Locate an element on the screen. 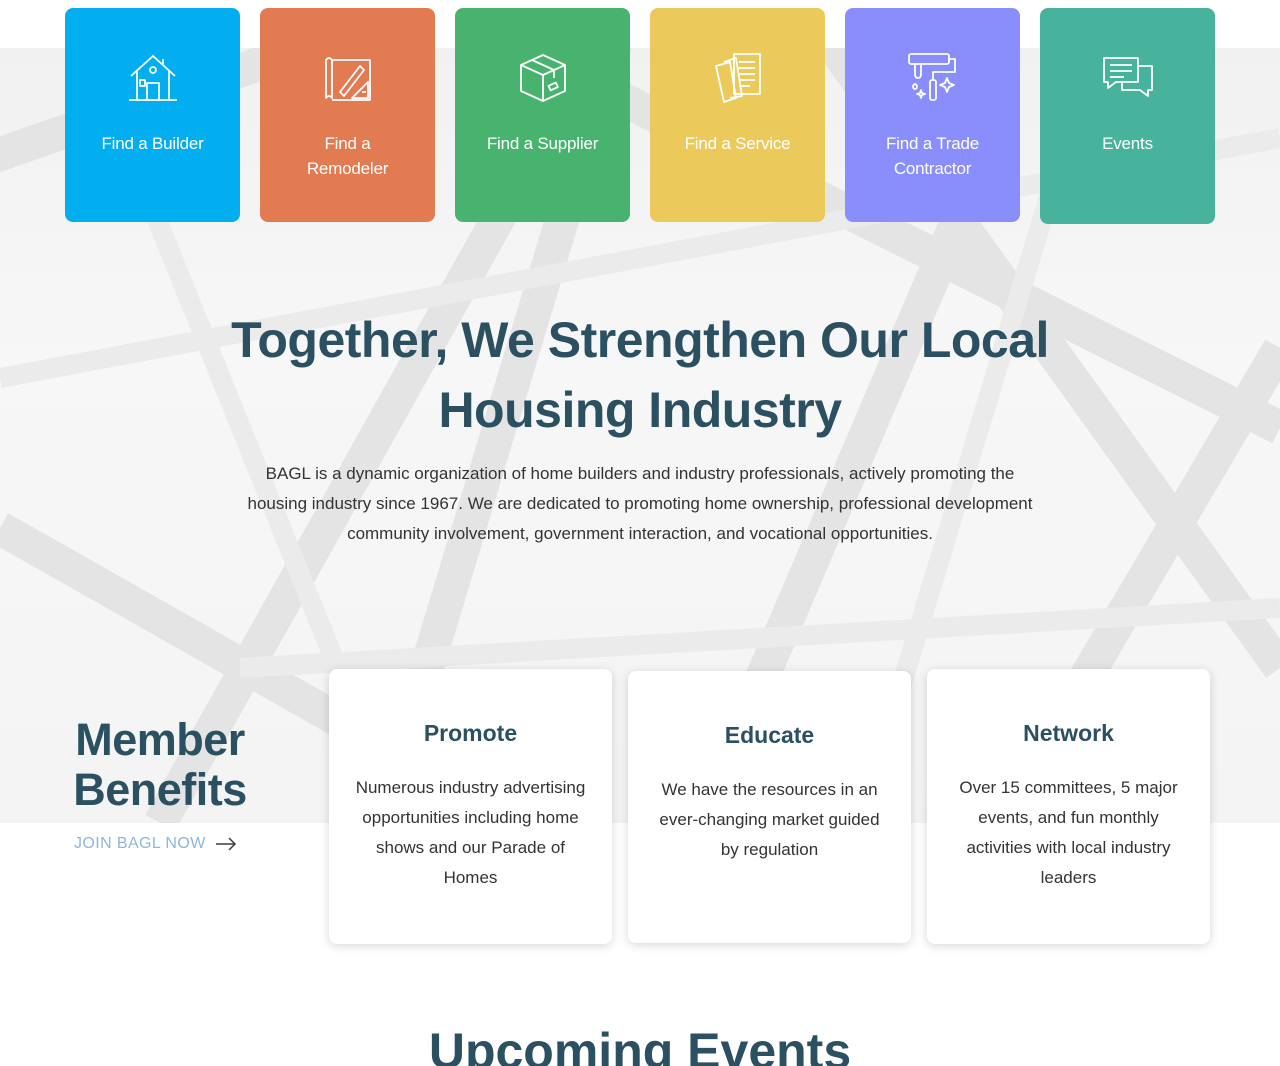 Image resolution: width=1280 pixels, height=1066 pixels. tile-label: Events is located at coordinates (1127, 143).